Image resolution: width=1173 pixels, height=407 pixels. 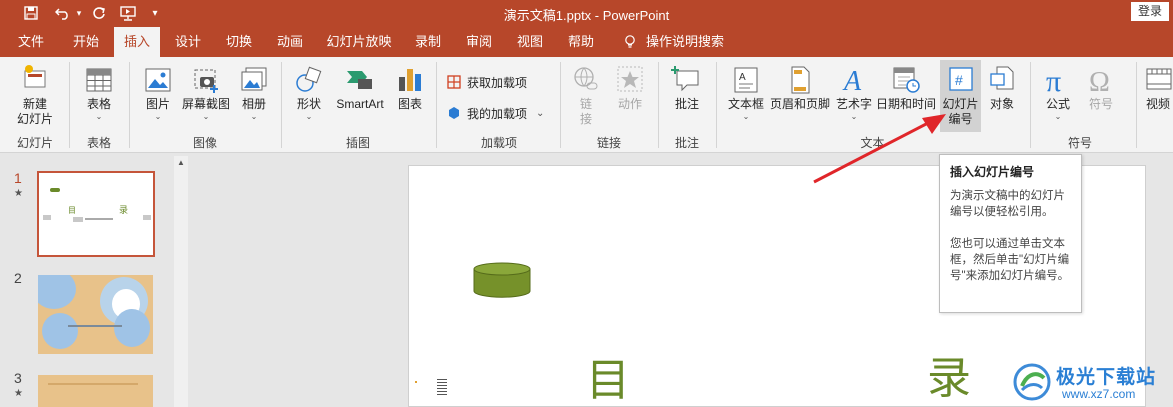 I want to click on equation-button: π 公式 ⌄, so click(x=1058, y=92).